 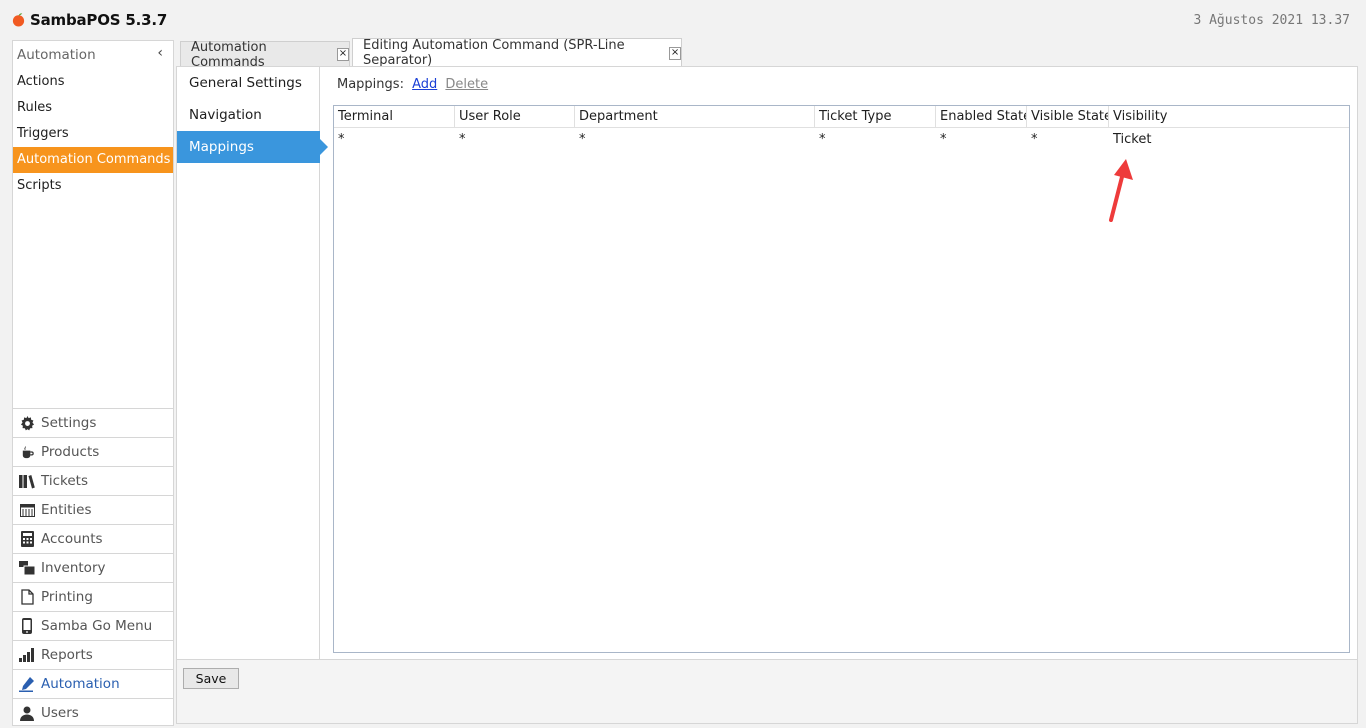 What do you see at coordinates (252, 147) in the screenshot?
I see `settings-nav-mappings: Mappings` at bounding box center [252, 147].